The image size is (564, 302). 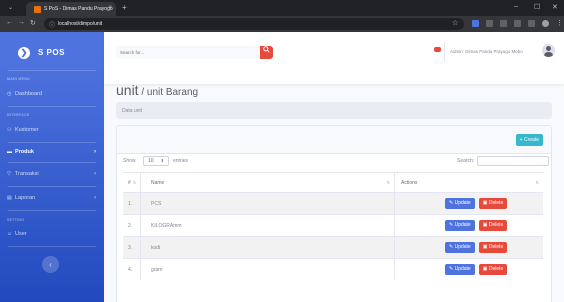 What do you see at coordinates (188, 52) in the screenshot?
I see `search-input` at bounding box center [188, 52].